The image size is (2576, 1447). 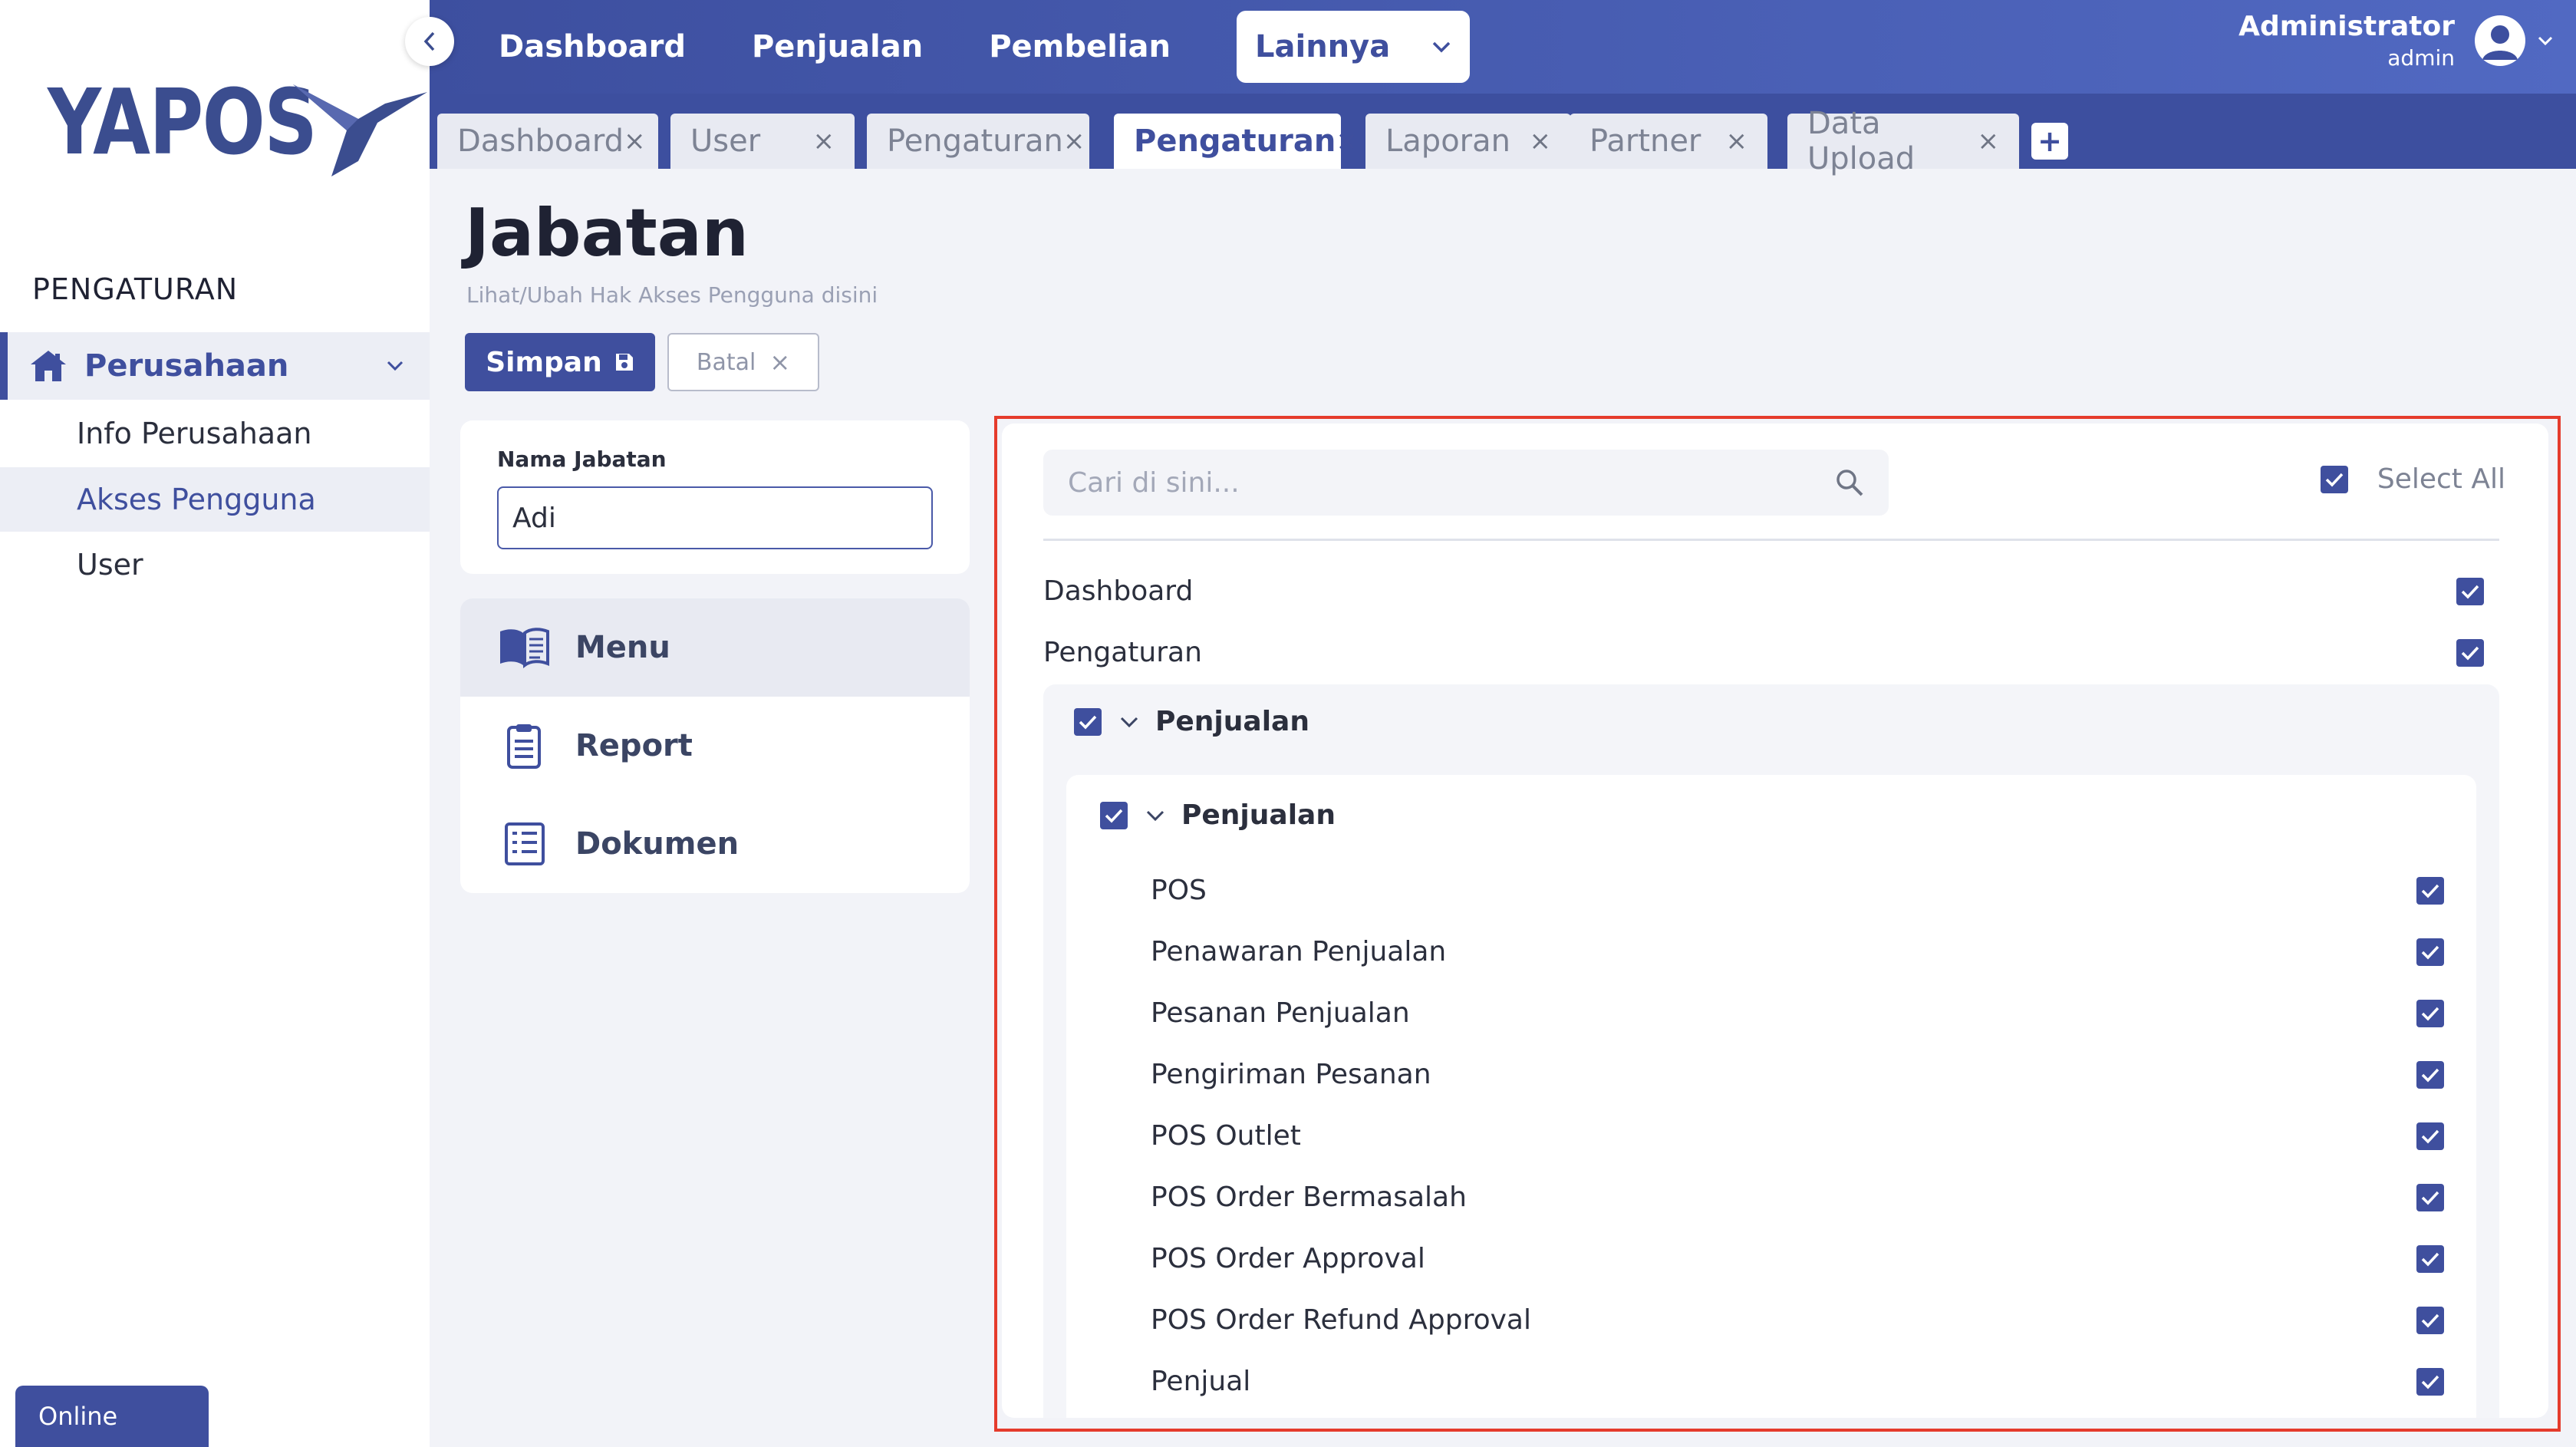 I want to click on sidebar-item-info-perusahaan: Info Perusahaan, so click(x=215, y=433).